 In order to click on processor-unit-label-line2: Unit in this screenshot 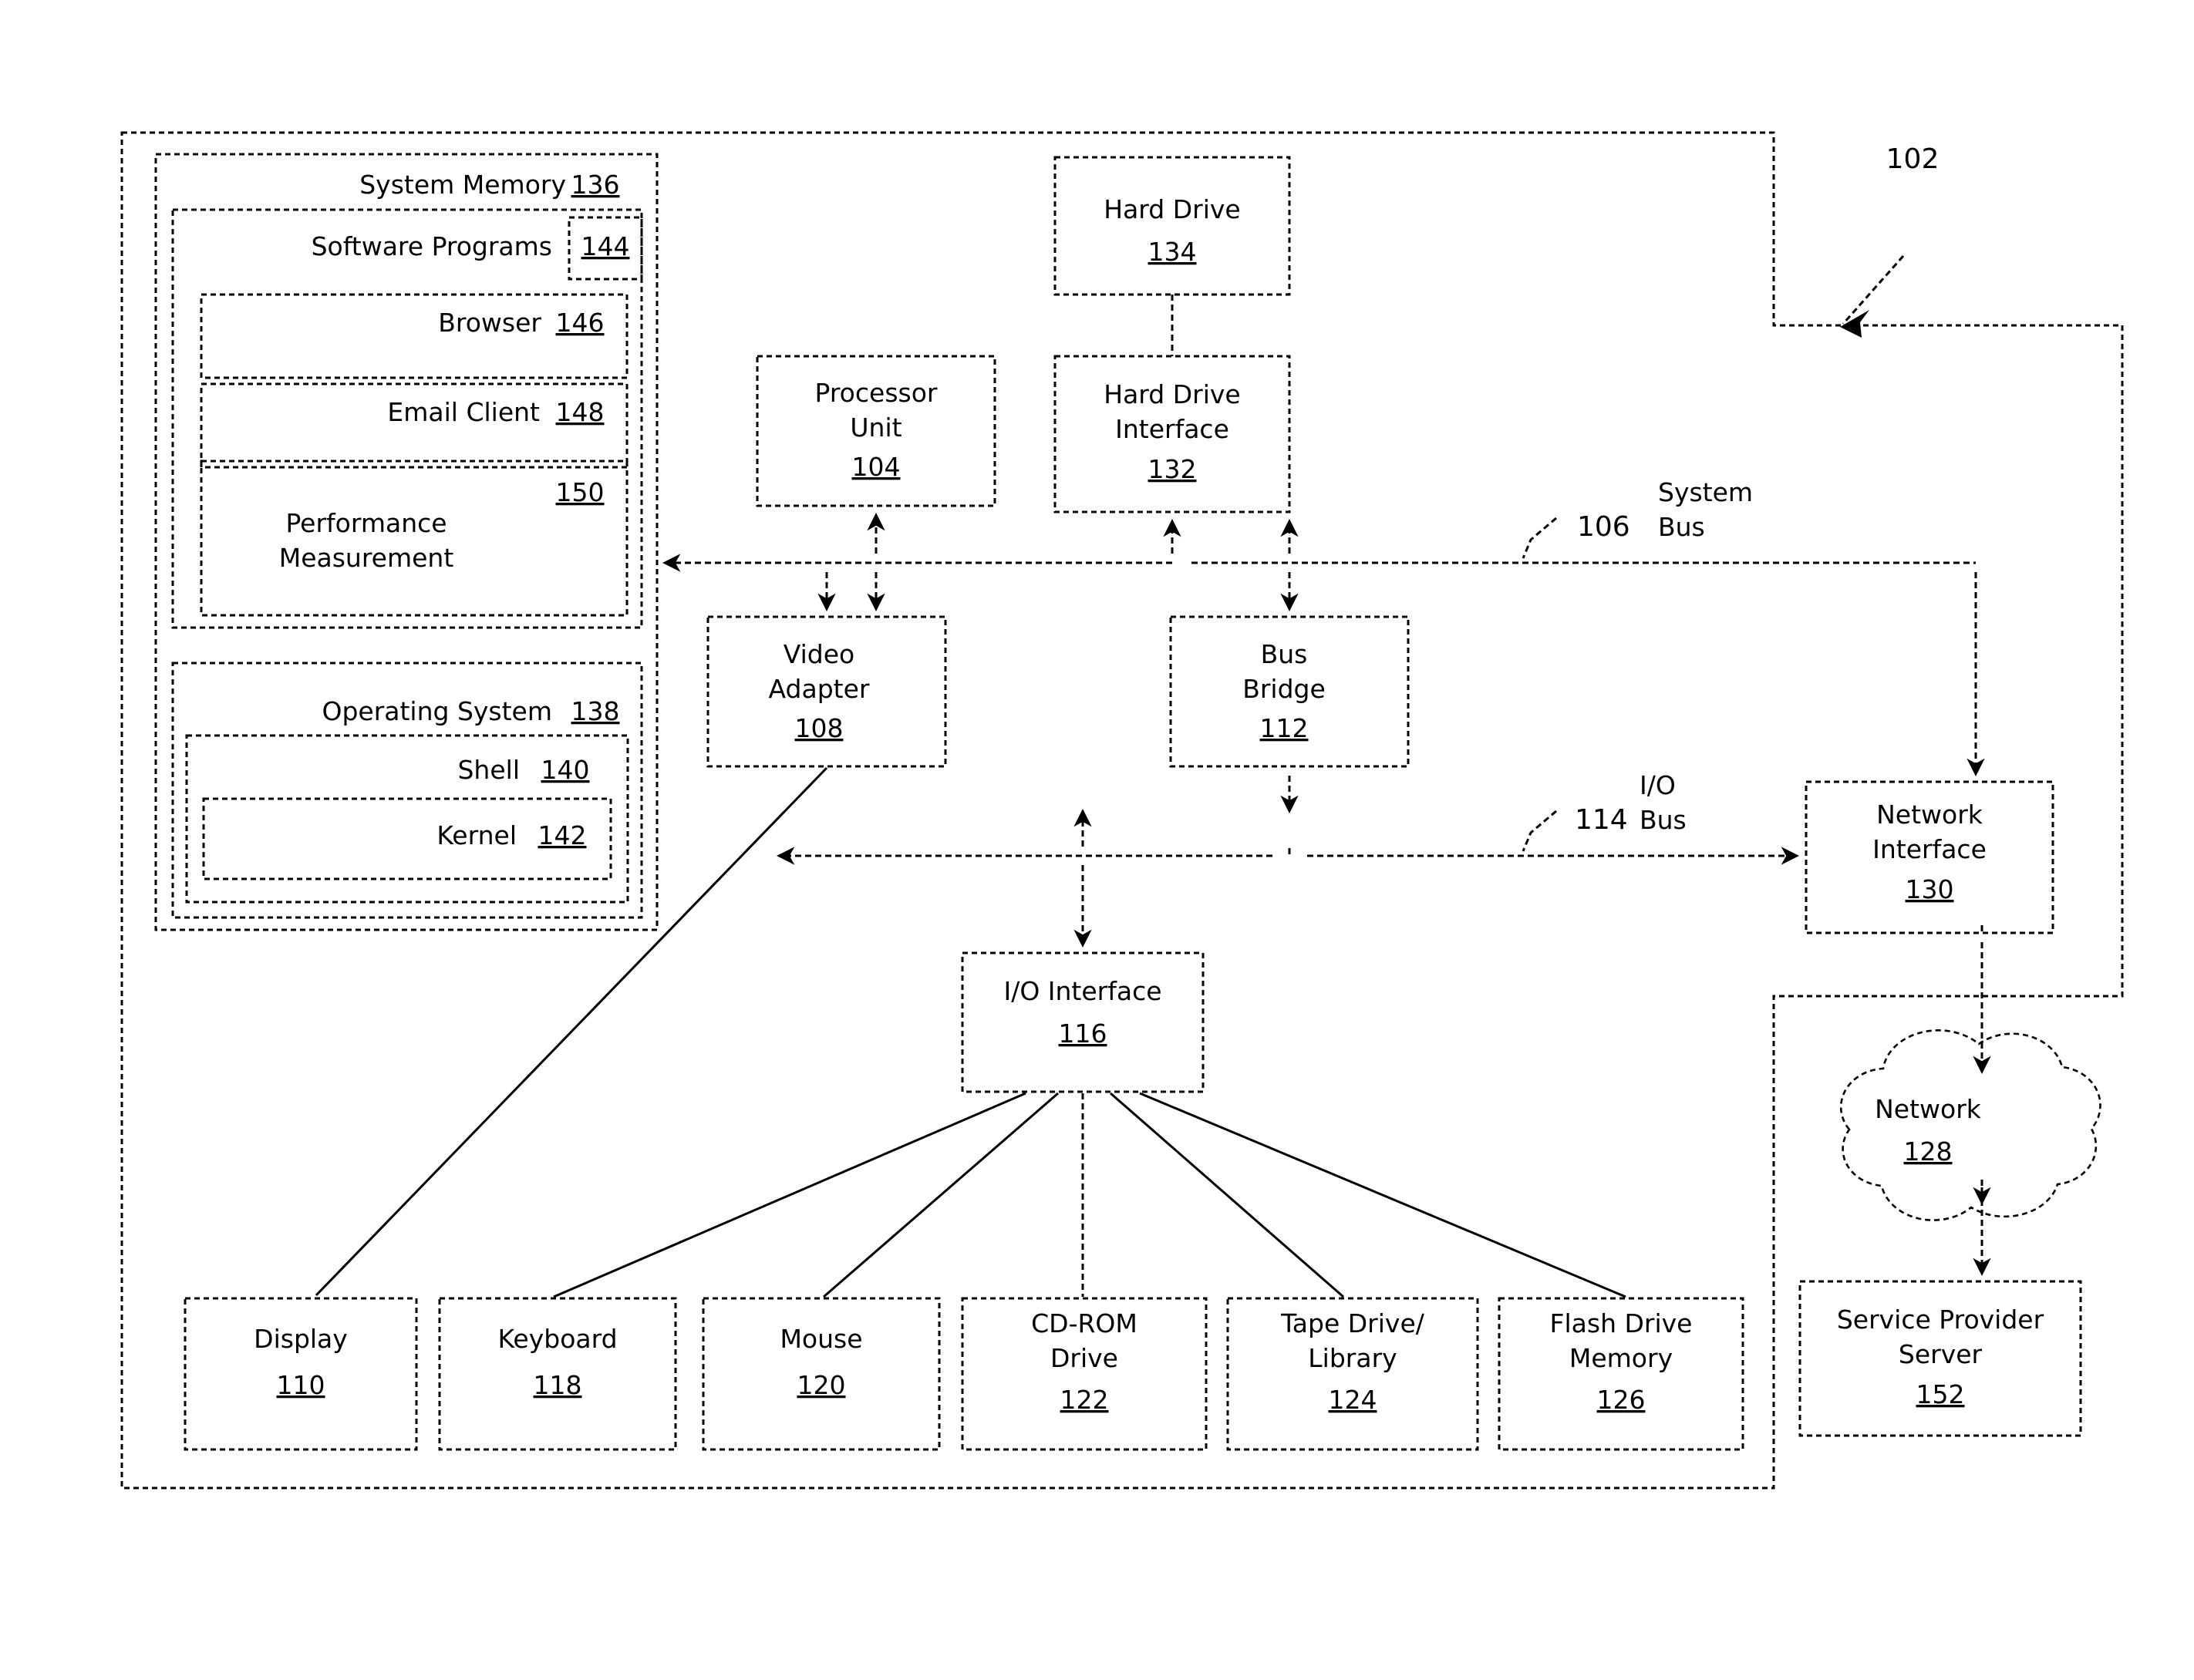, I will do `click(876, 427)`.